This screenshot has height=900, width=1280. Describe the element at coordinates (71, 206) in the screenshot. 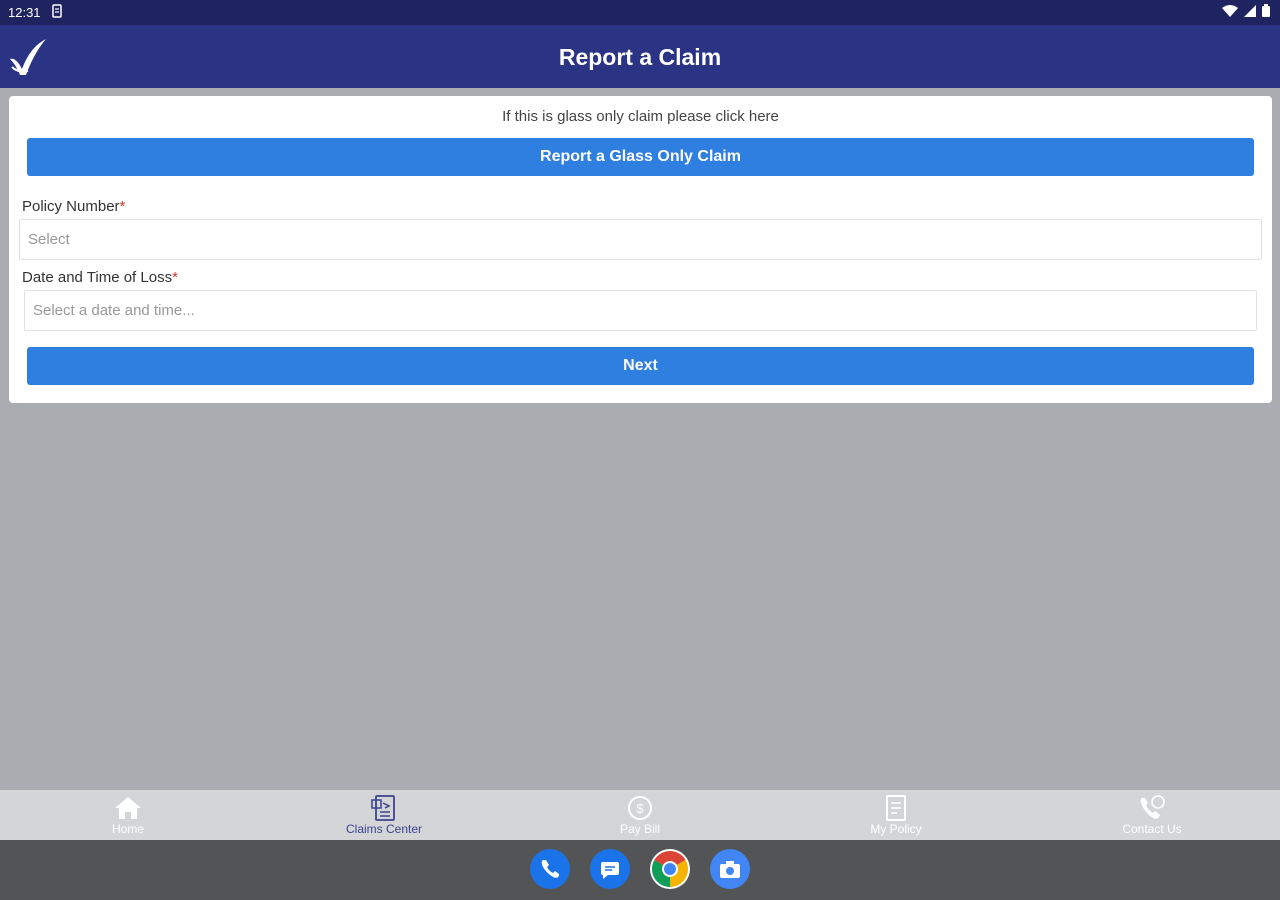

I see `policy-number-label-text: Policy Number` at that location.